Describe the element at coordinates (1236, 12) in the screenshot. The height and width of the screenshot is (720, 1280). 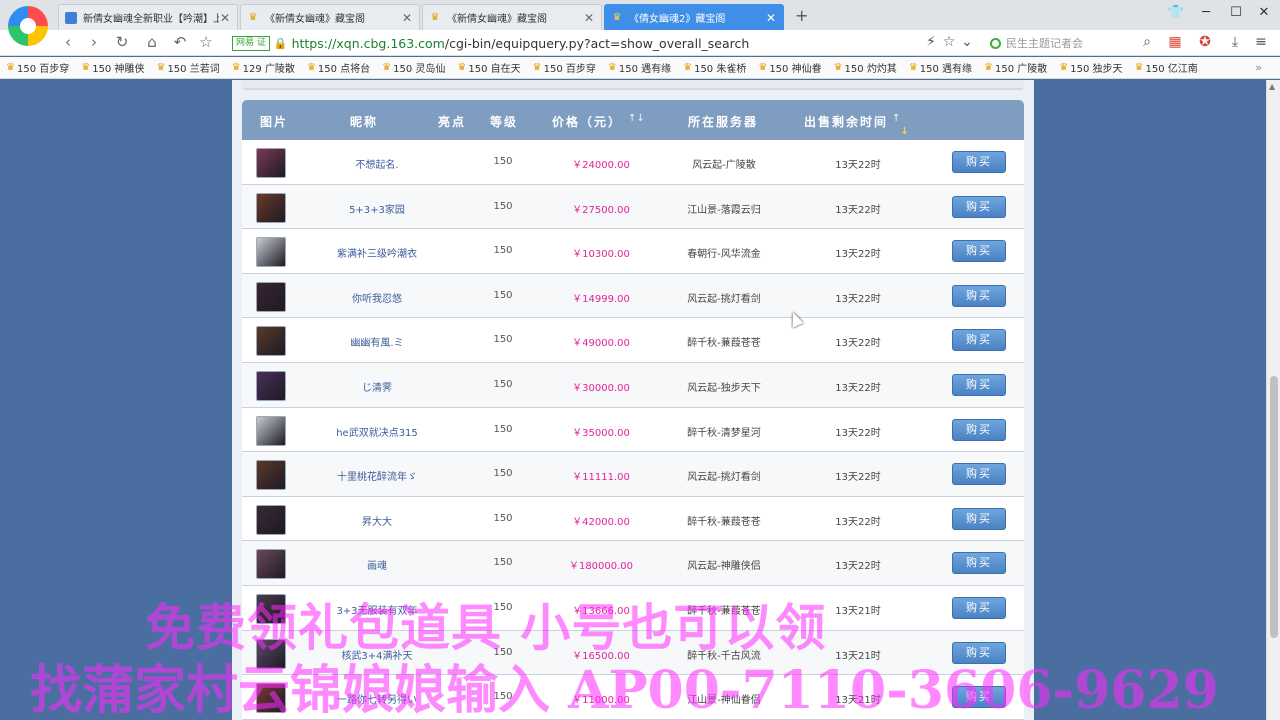
I see `maximize-icon: ☐` at that location.